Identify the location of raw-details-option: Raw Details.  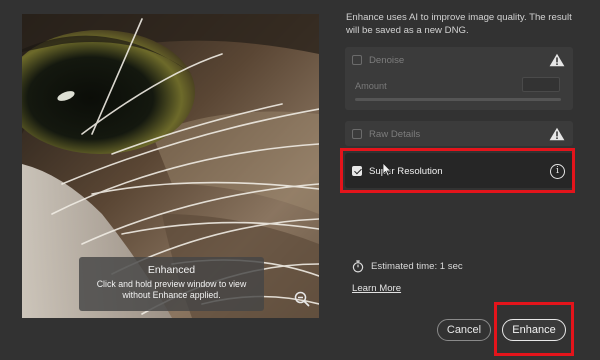
(458, 134).